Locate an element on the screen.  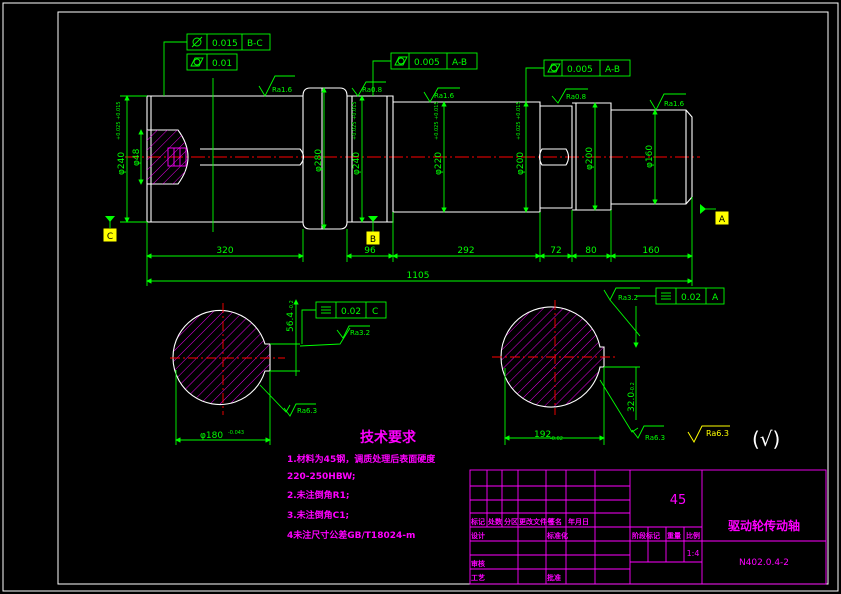
gdt-runout-value: 0.015 is located at coordinates (225, 44).